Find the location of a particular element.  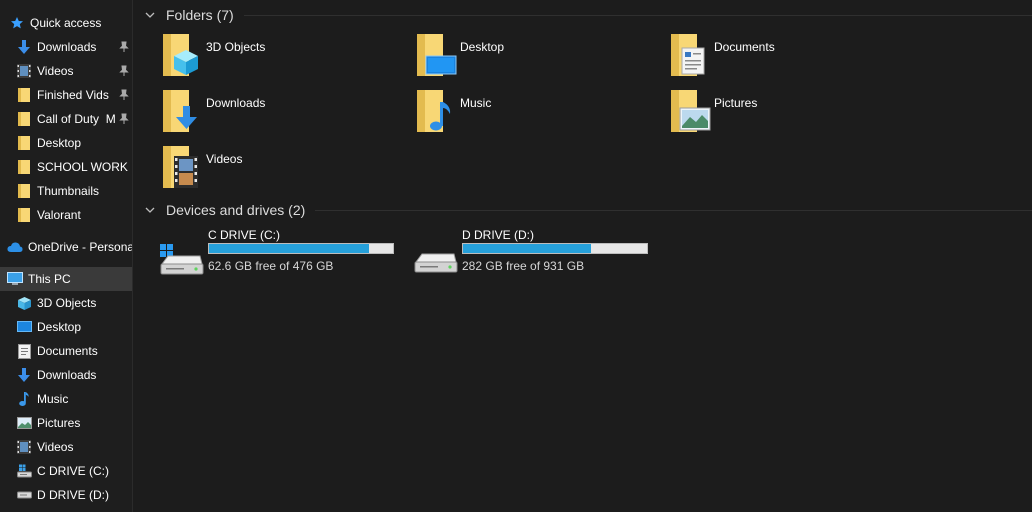

nav-school-work: SCHOOL WORK is located at coordinates (66, 167).